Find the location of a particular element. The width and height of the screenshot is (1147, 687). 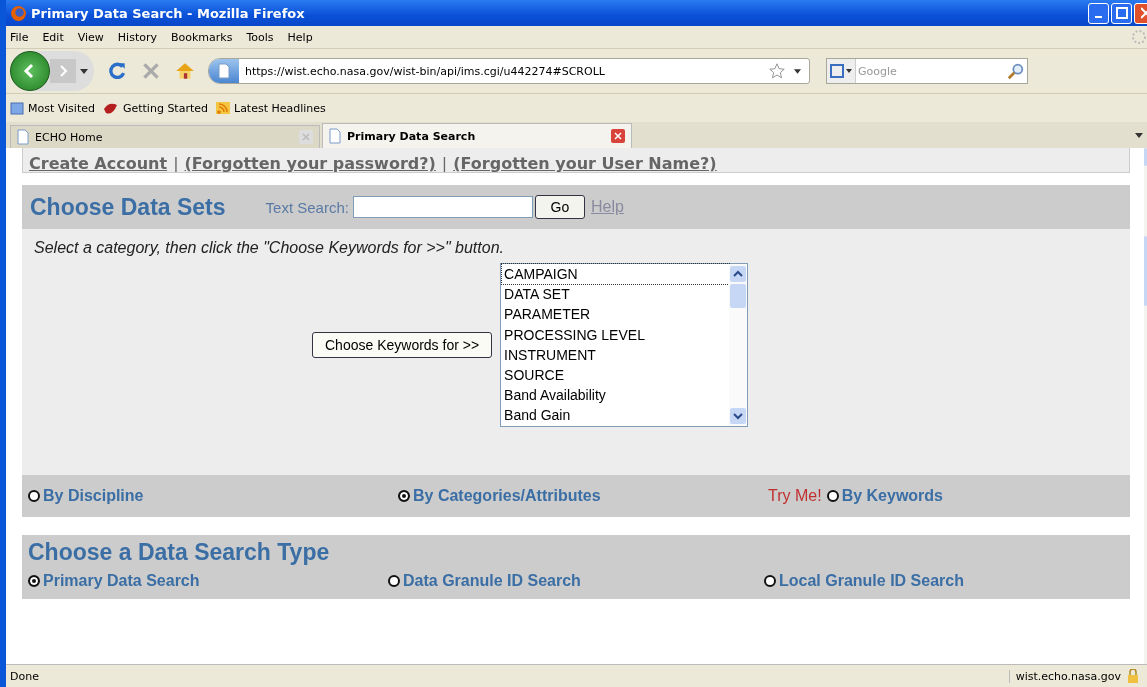

chevron-right-icon is located at coordinates (63, 71).